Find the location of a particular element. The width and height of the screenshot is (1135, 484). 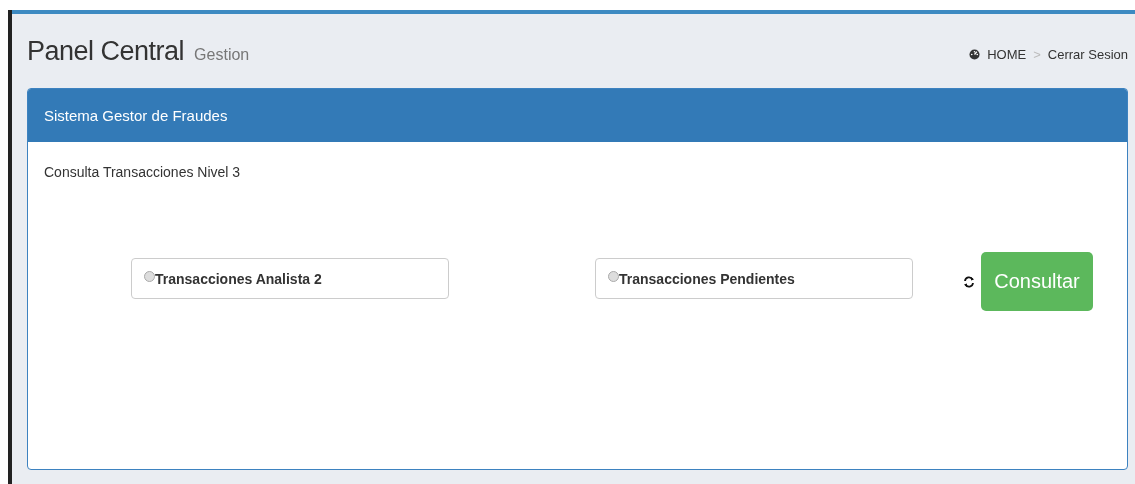

radio-option: Transacciones Pendientes is located at coordinates (754, 278).